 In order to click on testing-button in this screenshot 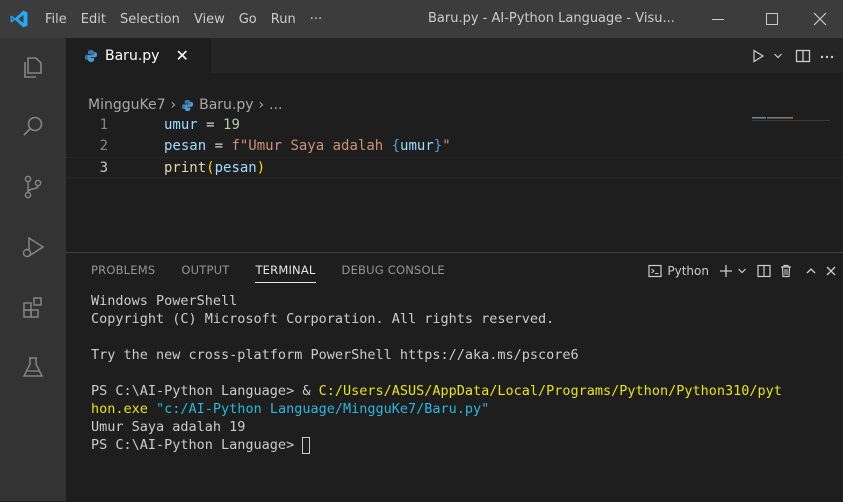, I will do `click(33, 367)`.